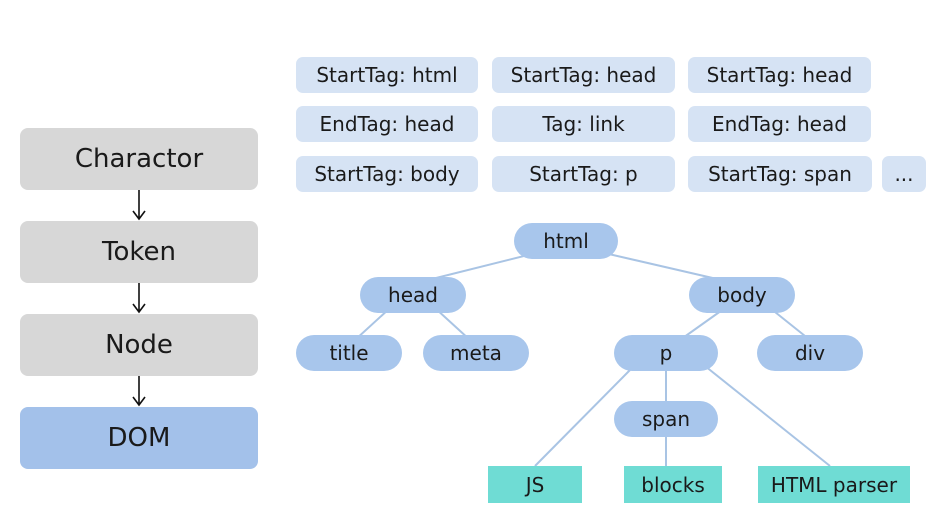 Image resolution: width=940 pixels, height=516 pixels. What do you see at coordinates (834, 484) in the screenshot?
I see `leaf-html-parser: HTML parser` at bounding box center [834, 484].